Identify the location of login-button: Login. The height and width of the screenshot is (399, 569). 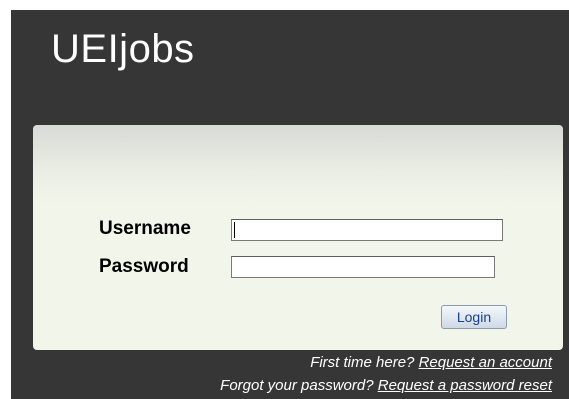
(474, 317).